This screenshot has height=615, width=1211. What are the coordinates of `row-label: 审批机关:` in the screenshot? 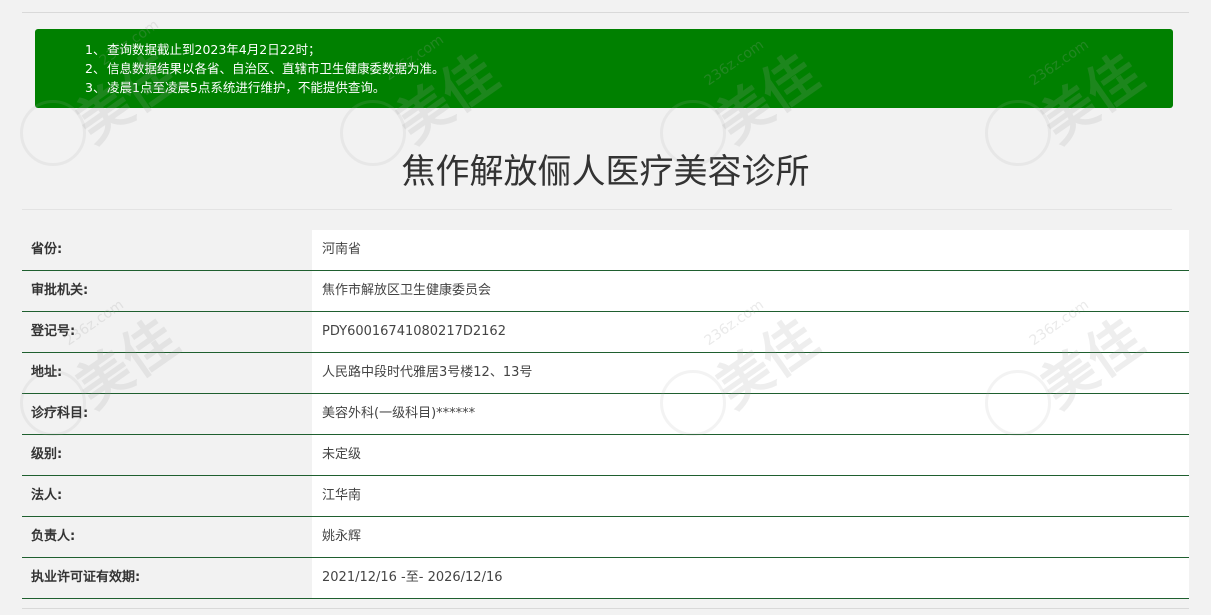 It's located at (167, 291).